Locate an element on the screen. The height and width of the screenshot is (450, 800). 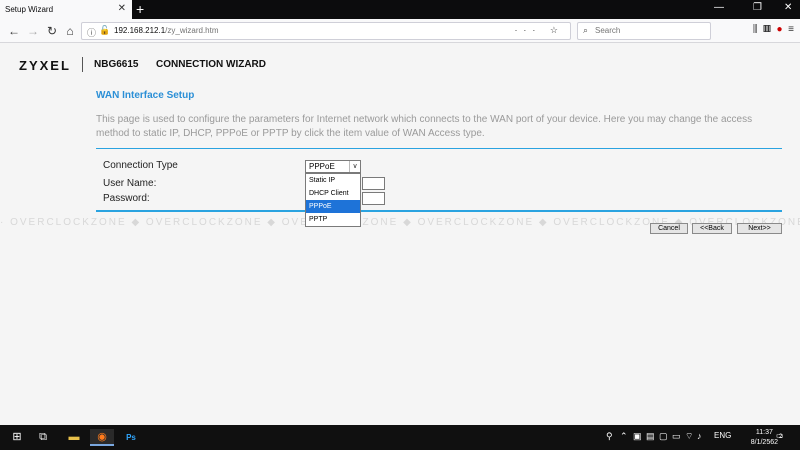
page-actions-icons: ··· ☆ is located at coordinates (539, 30).